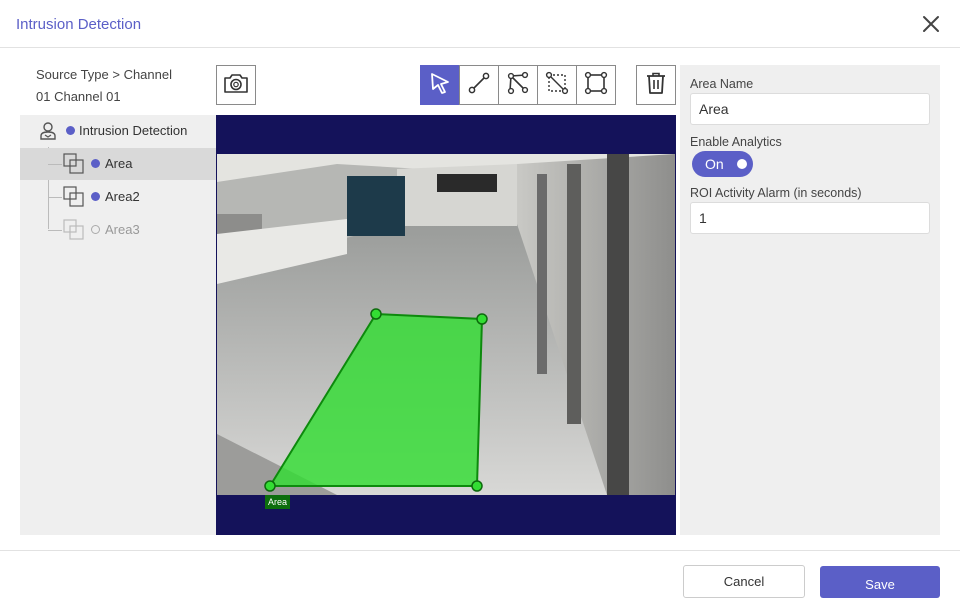 The width and height of the screenshot is (960, 610). I want to click on area-name-label: Area Name, so click(722, 84).